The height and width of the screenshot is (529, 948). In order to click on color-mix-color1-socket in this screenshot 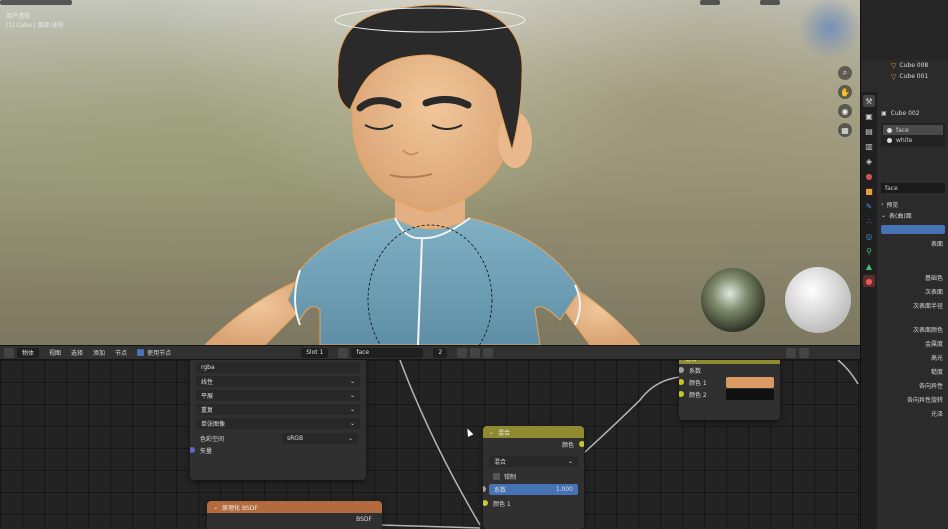, I will do `click(681, 382)`.